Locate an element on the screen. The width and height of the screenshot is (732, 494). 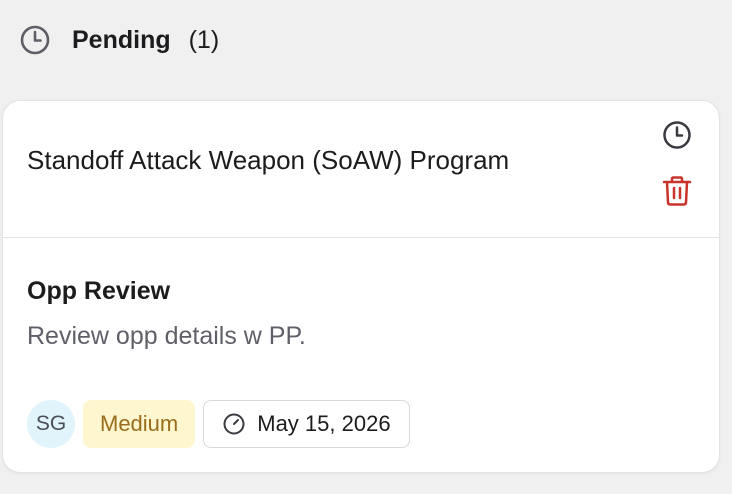
assignee-avatar: SG is located at coordinates (51, 424).